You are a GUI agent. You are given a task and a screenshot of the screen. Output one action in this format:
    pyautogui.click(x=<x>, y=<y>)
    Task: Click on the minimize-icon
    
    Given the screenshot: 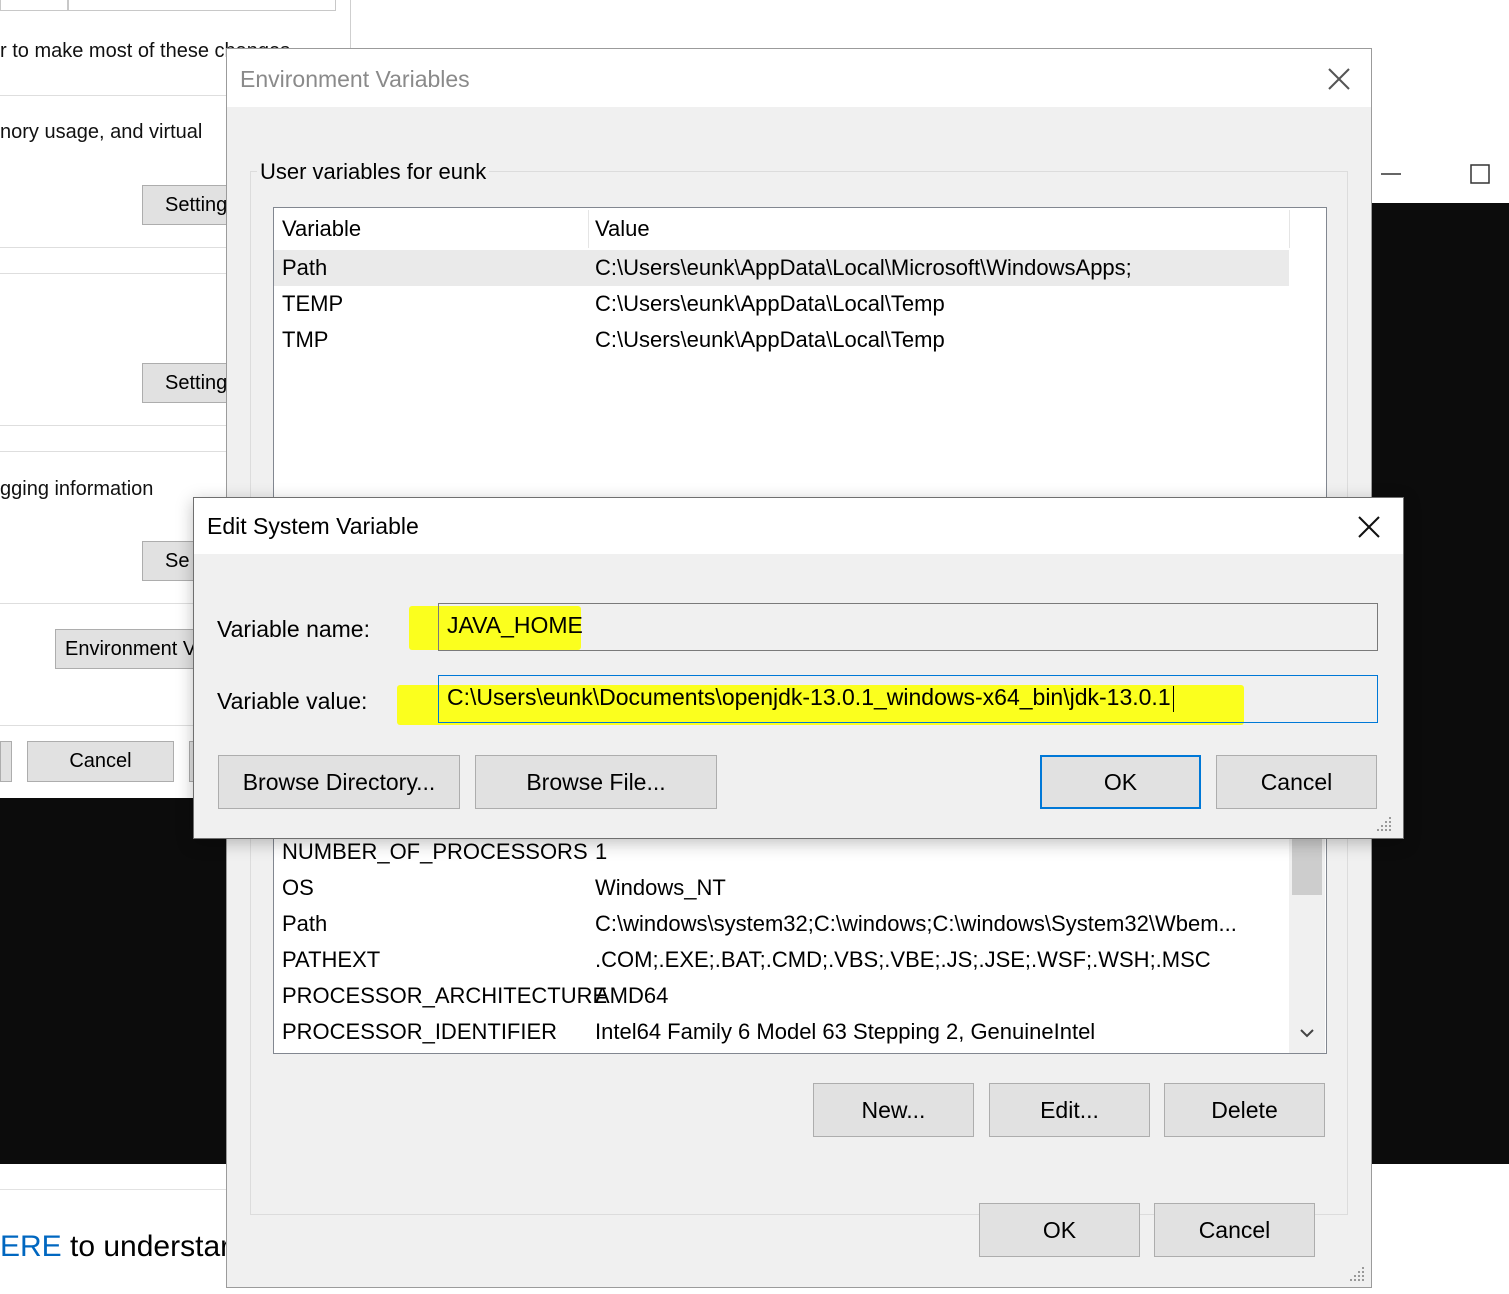 What is the action you would take?
    pyautogui.click(x=1391, y=174)
    